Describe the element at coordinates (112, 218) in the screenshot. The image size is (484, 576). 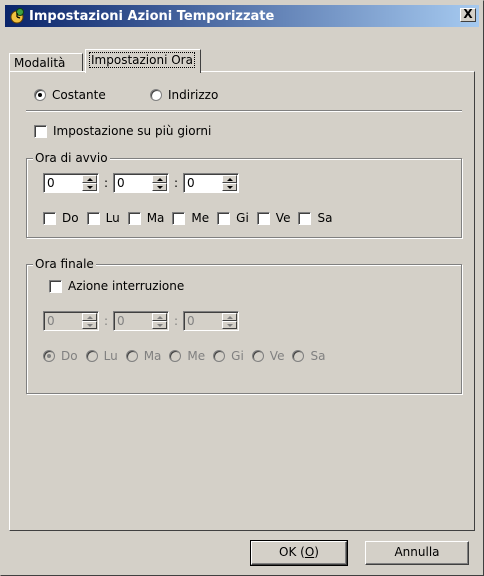
I see `start-day-label-lu: Lu` at that location.